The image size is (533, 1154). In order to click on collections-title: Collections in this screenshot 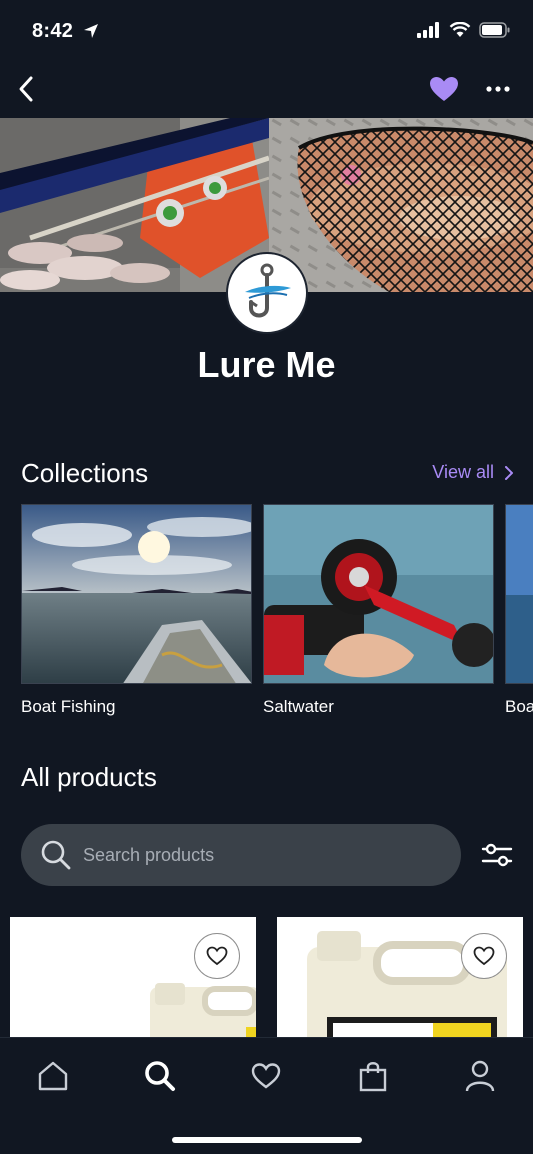, I will do `click(85, 473)`.